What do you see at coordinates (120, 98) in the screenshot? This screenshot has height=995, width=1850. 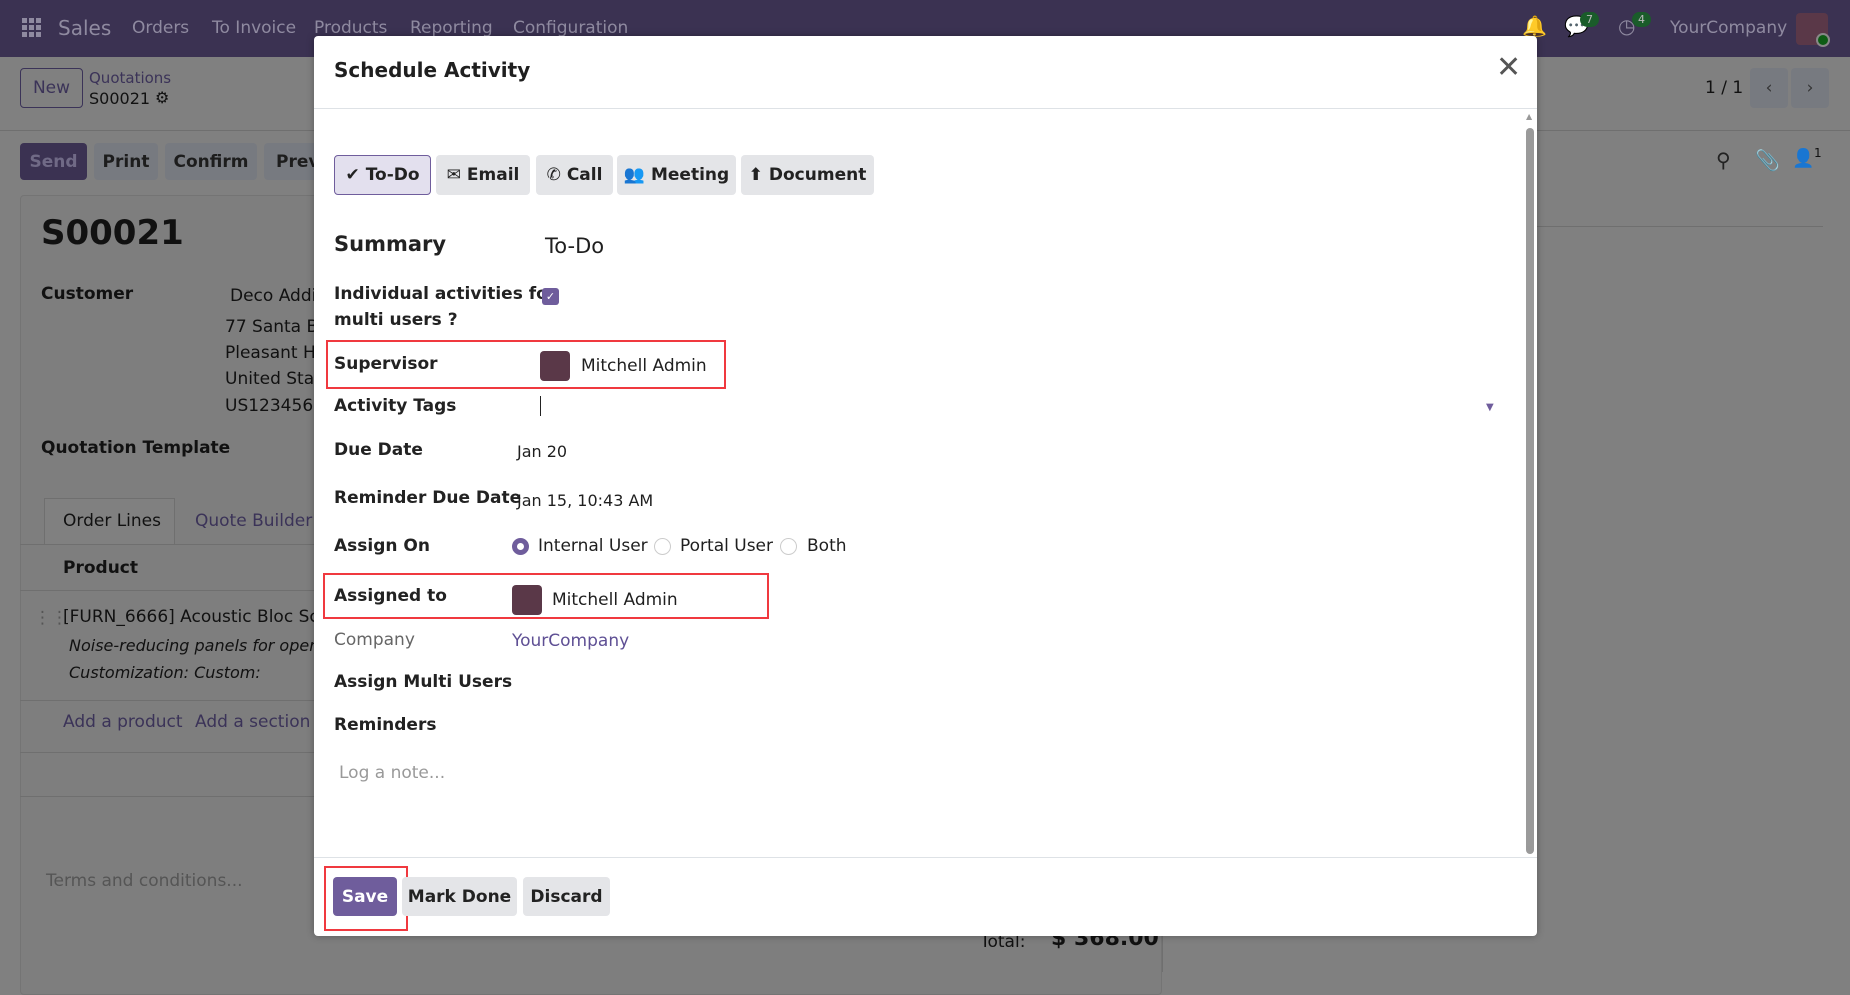 I see `breadcrumb-current: S00021` at bounding box center [120, 98].